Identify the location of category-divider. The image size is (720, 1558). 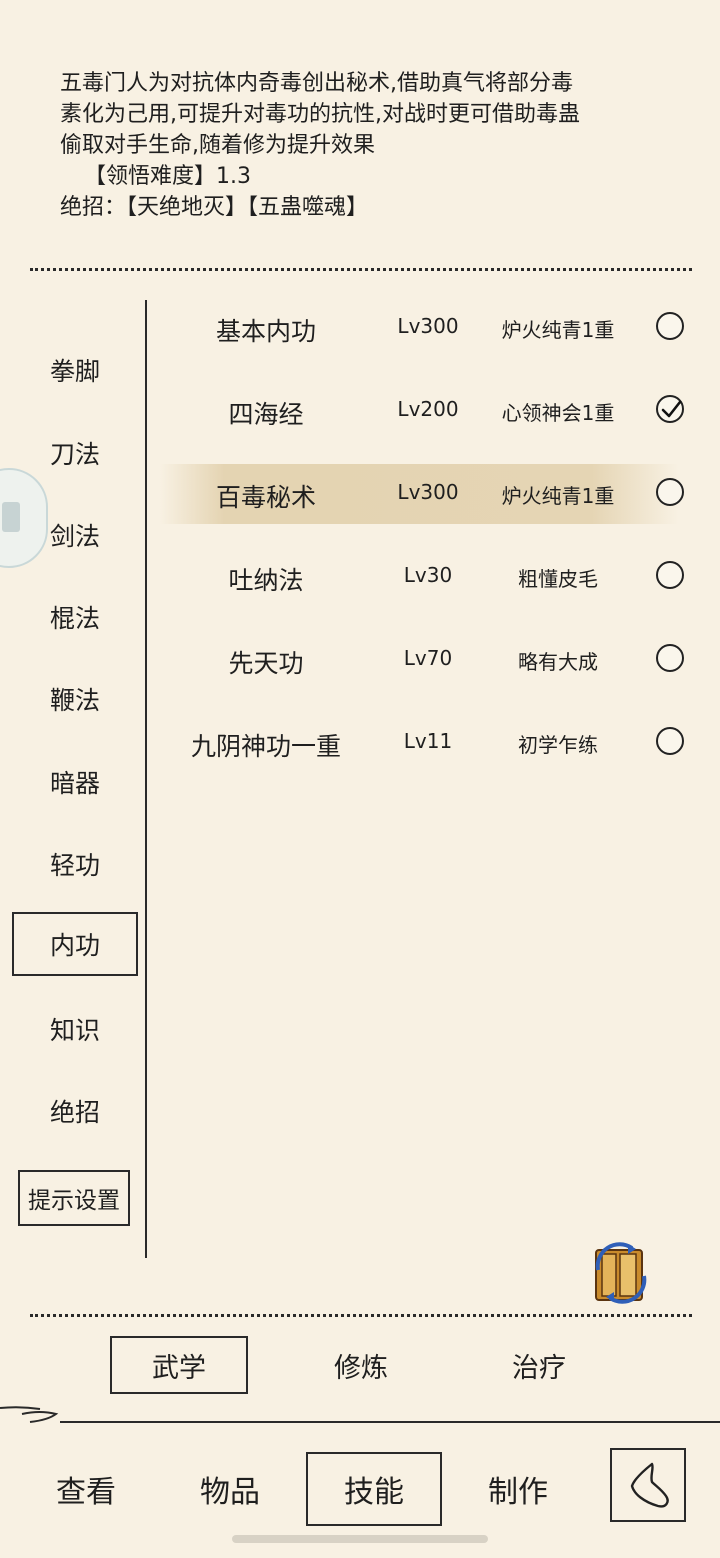
(146, 779).